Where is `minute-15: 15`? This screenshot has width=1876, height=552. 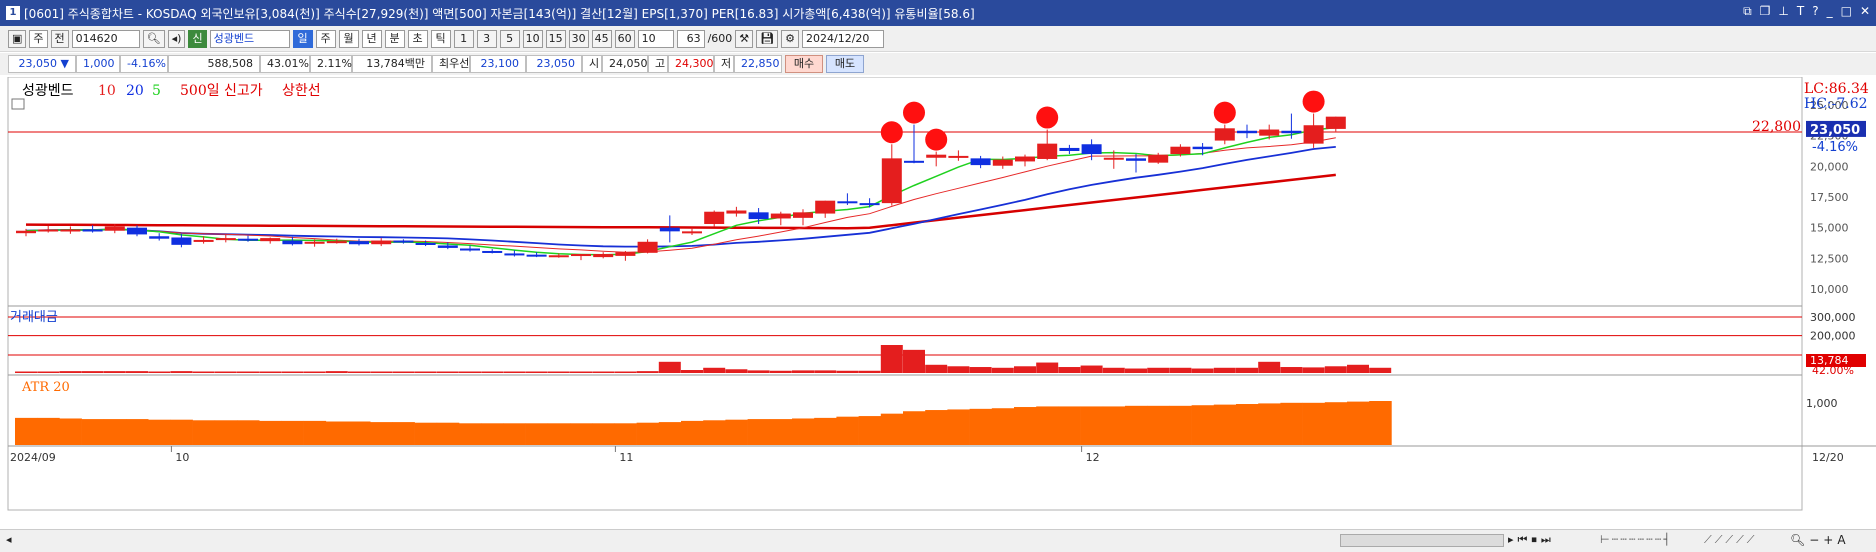 minute-15: 15 is located at coordinates (555, 38).